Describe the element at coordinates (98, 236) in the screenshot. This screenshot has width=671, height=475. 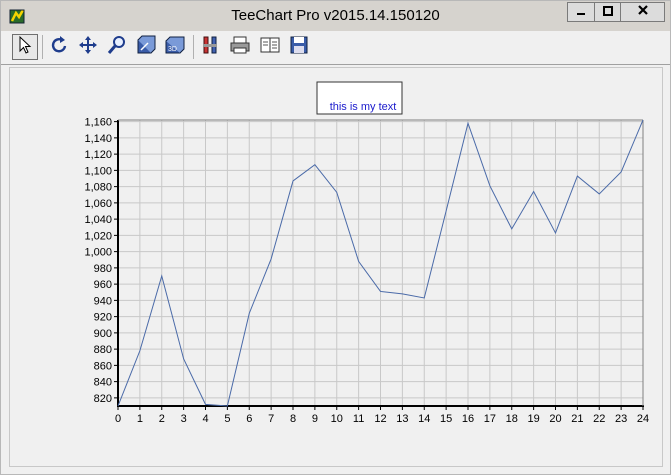
I see `y-tick-label: 1,020` at that location.